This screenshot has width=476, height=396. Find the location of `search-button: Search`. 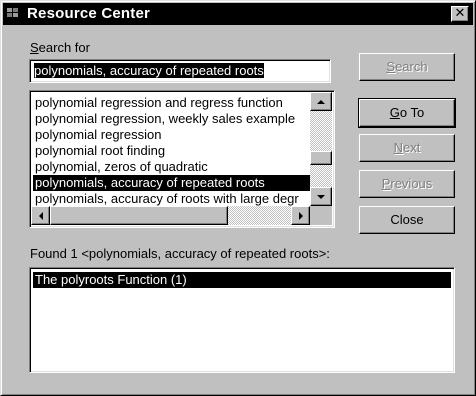

search-button: Search is located at coordinates (407, 67).